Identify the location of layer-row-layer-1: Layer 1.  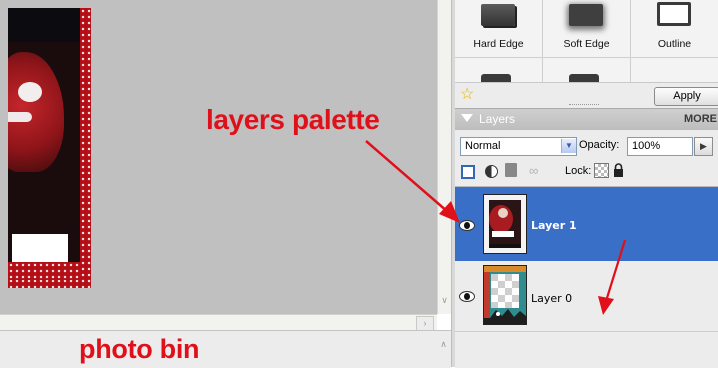
(586, 224).